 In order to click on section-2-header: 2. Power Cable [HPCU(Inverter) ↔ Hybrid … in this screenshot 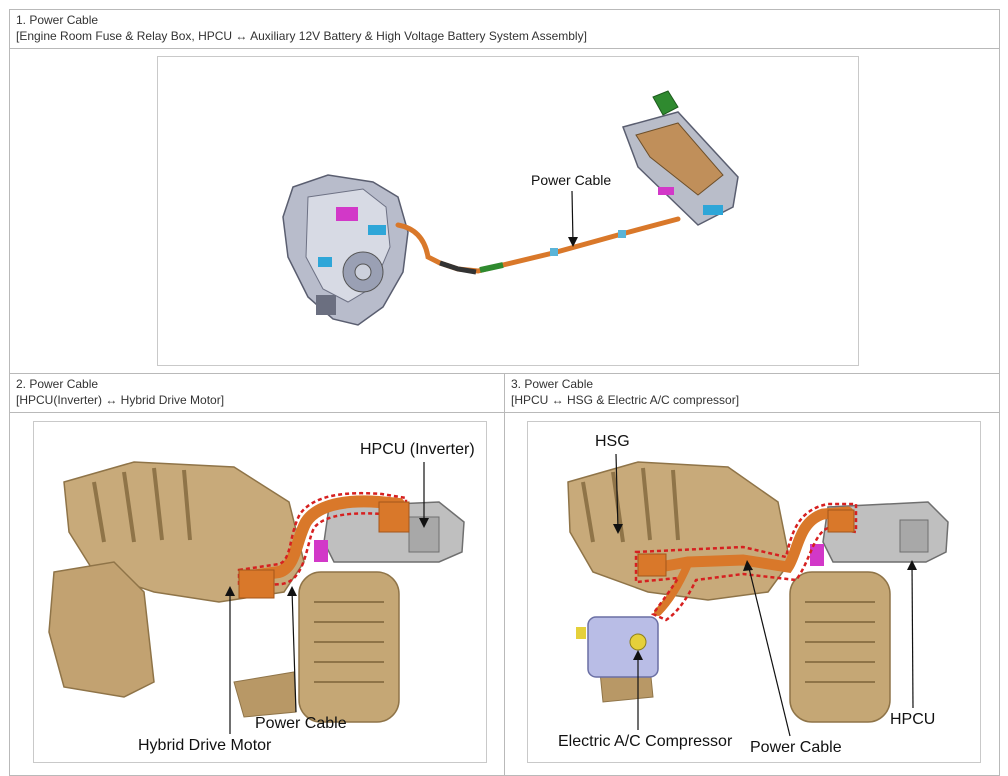, I will do `click(257, 393)`.